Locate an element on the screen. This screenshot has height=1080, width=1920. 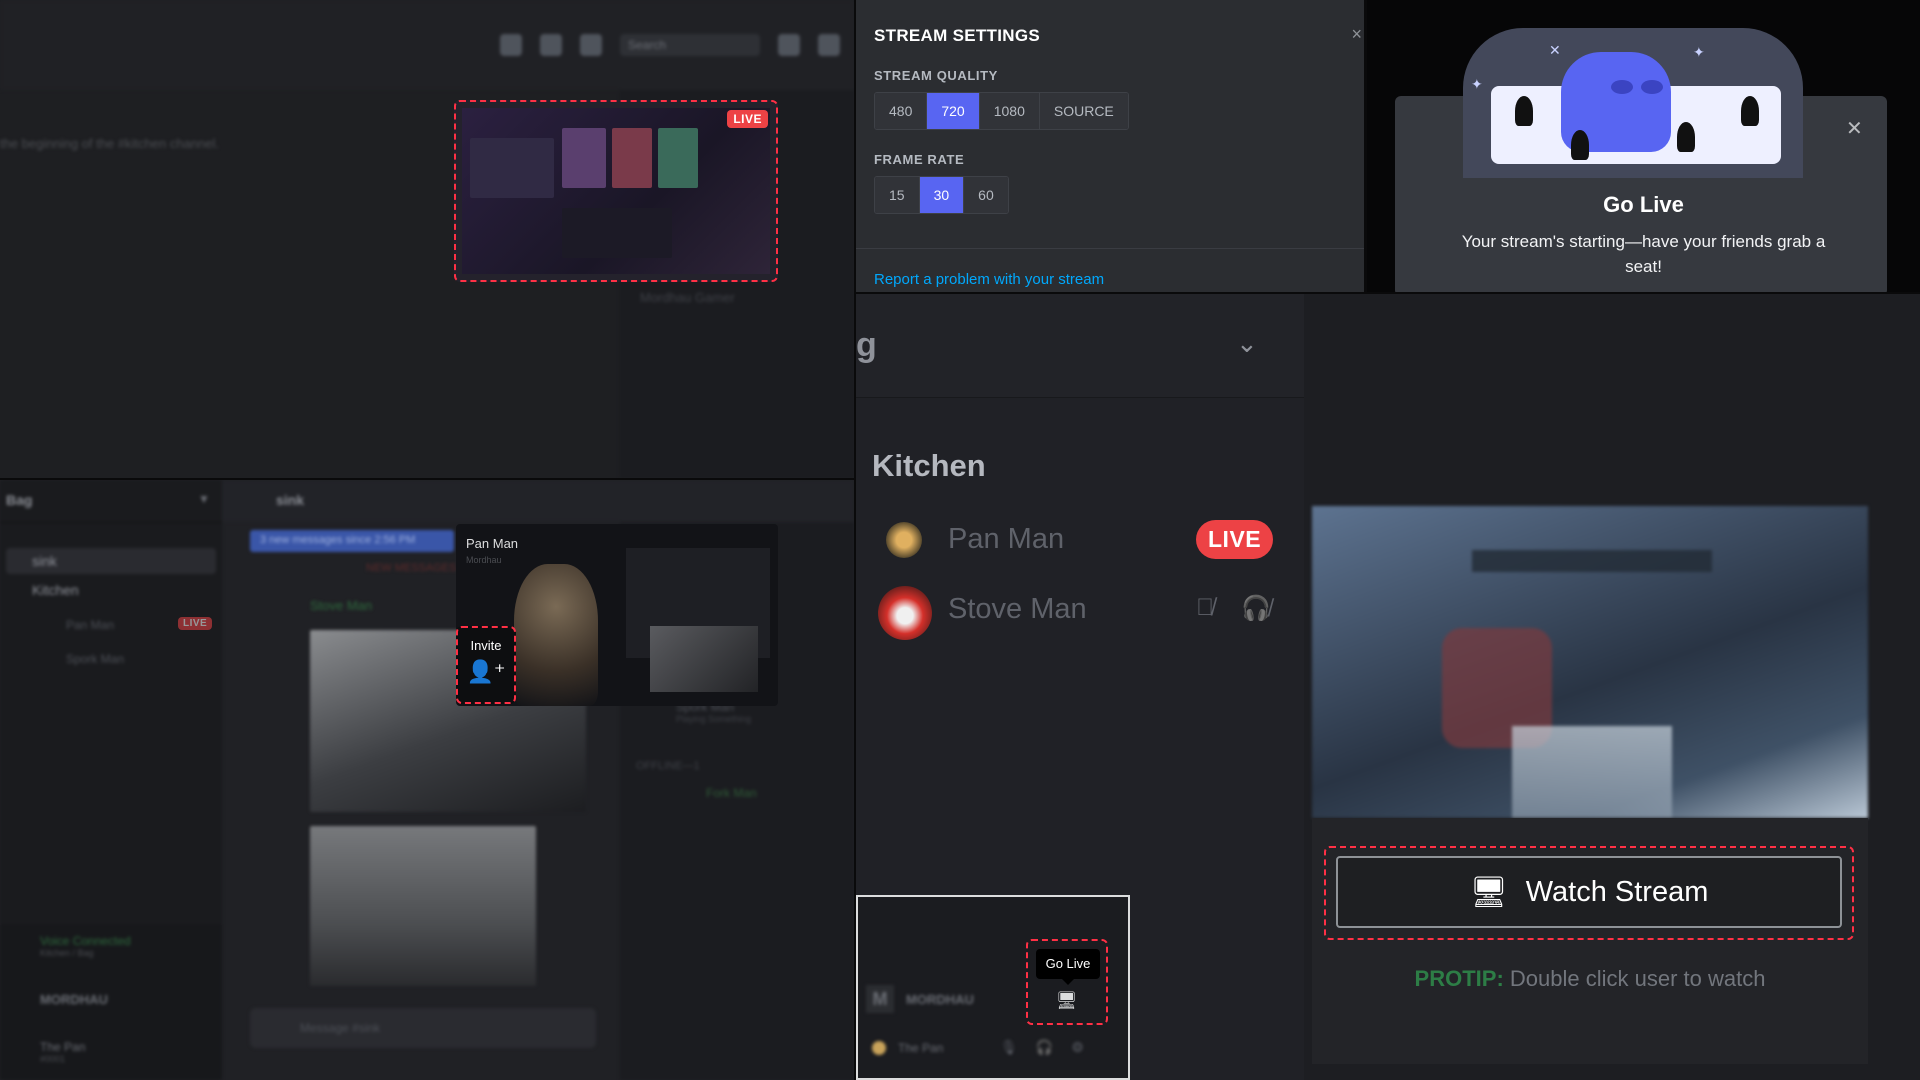
stream-thumbnail is located at coordinates (704, 659).